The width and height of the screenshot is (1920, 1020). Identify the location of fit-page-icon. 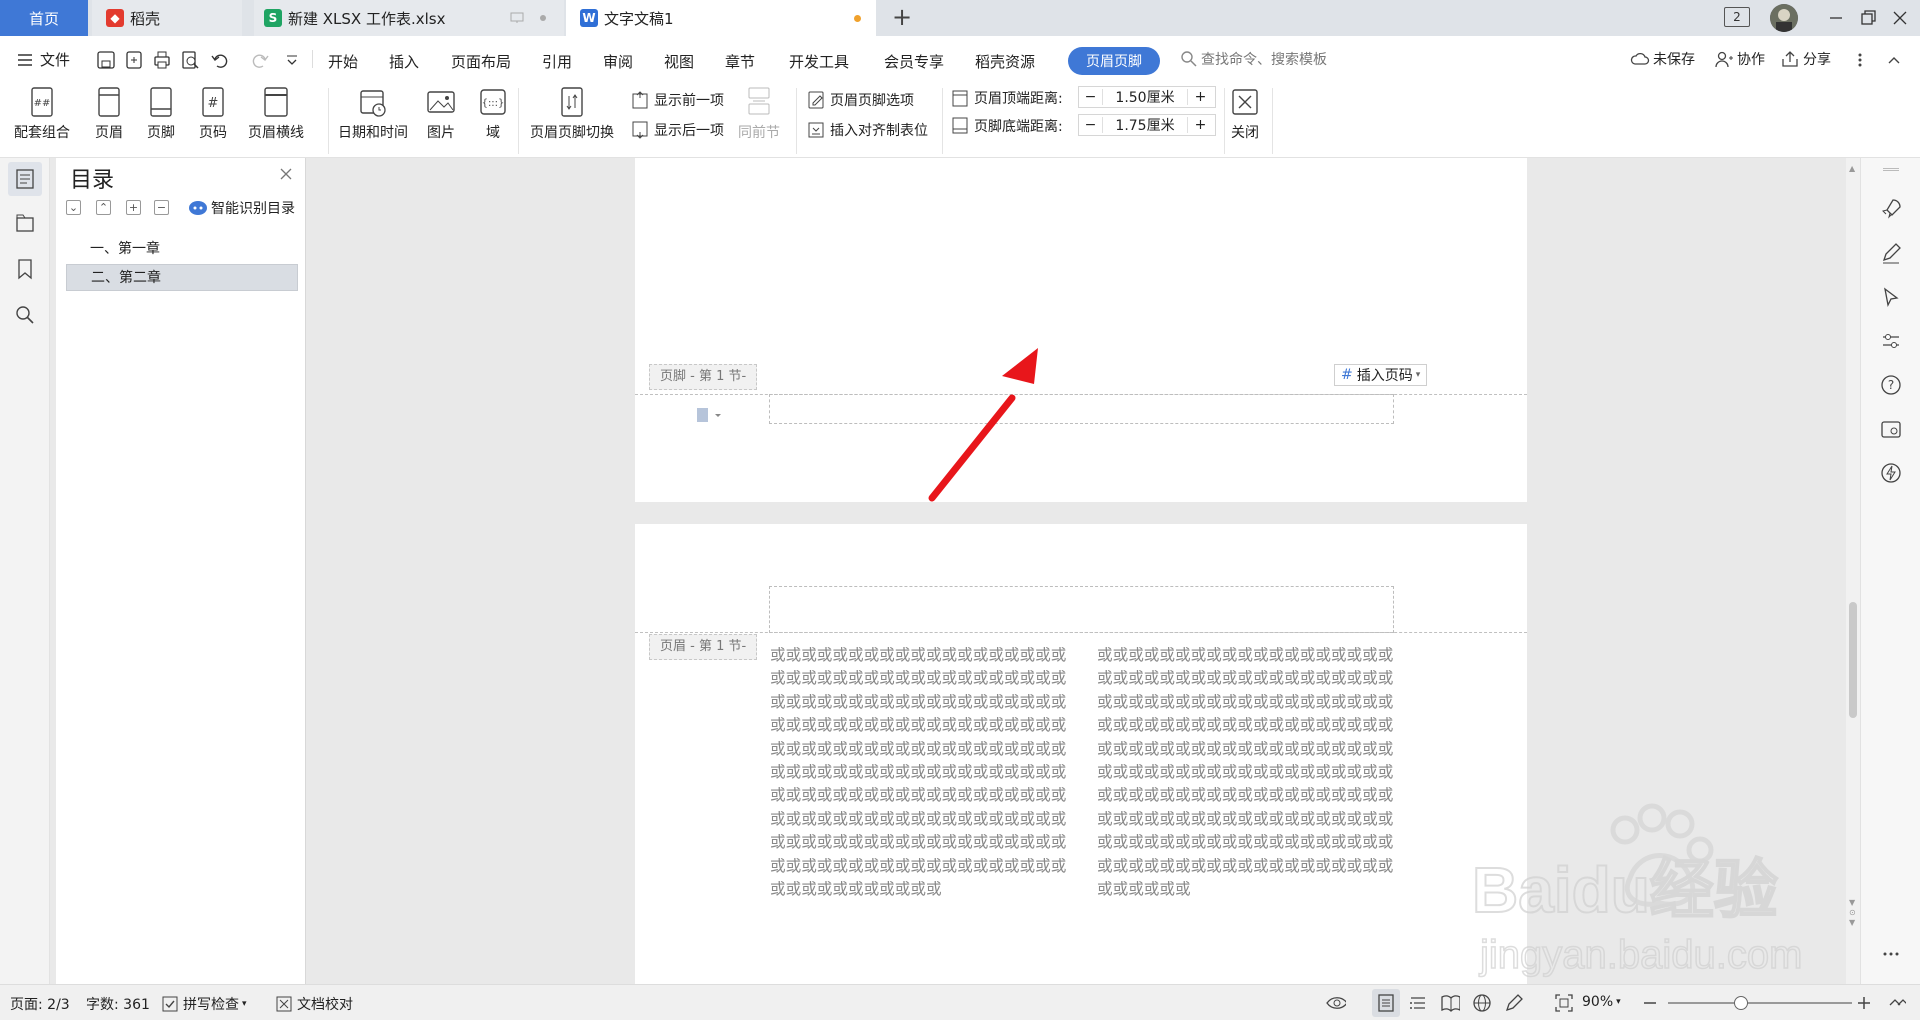
(1564, 1003).